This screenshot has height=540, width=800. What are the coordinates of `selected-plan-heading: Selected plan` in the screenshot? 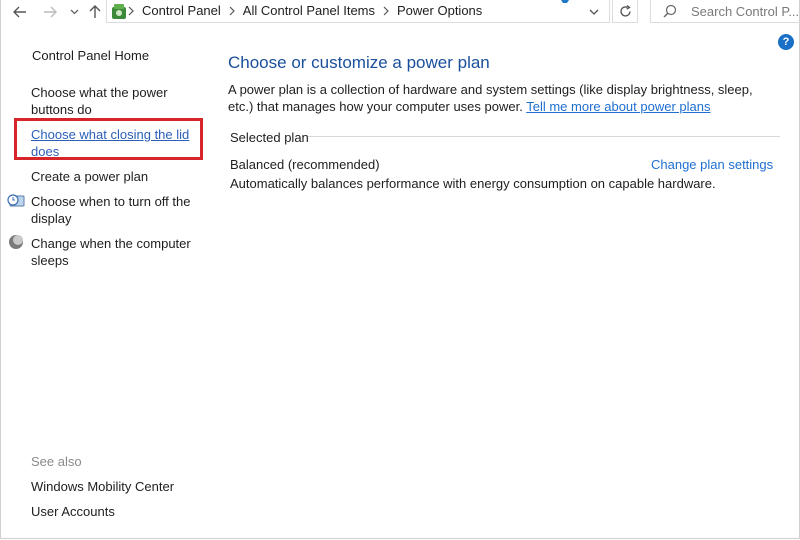 It's located at (269, 137).